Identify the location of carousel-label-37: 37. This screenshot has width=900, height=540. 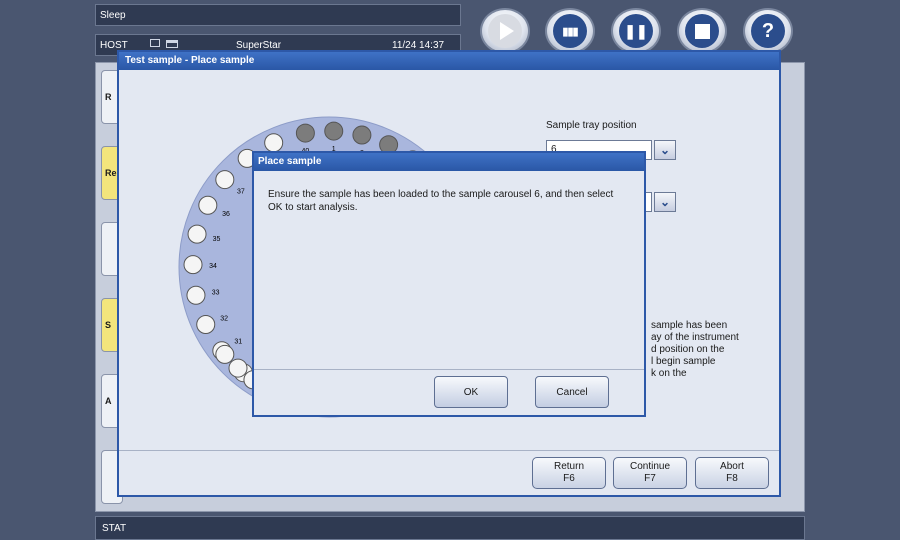
(241, 192).